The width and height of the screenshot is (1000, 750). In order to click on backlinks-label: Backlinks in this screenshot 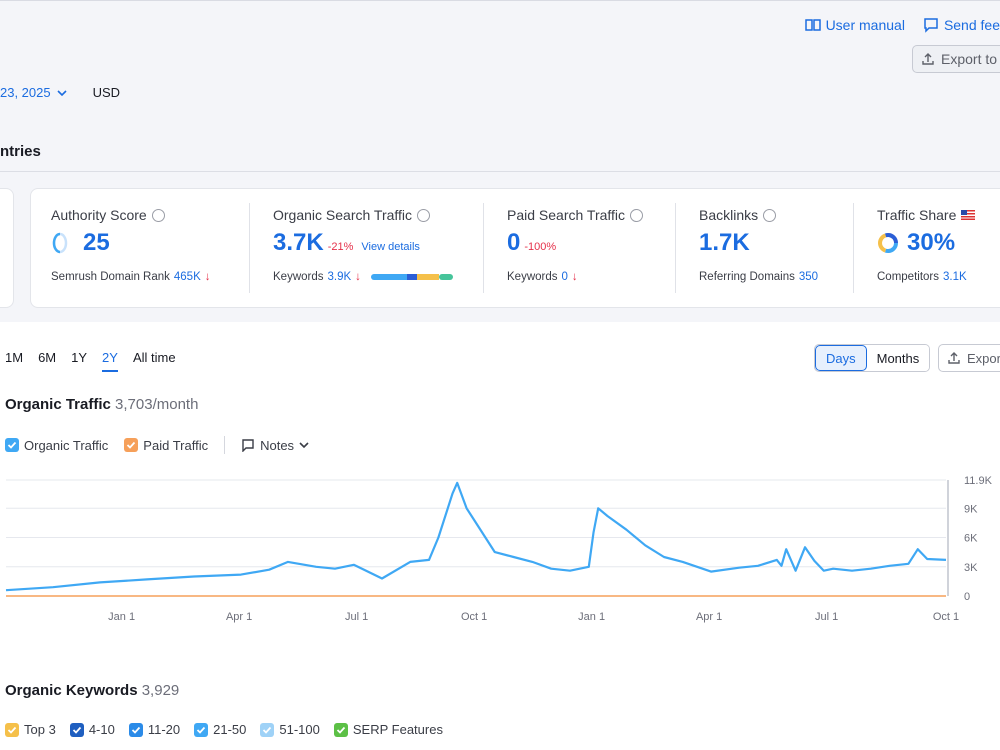, I will do `click(738, 215)`.